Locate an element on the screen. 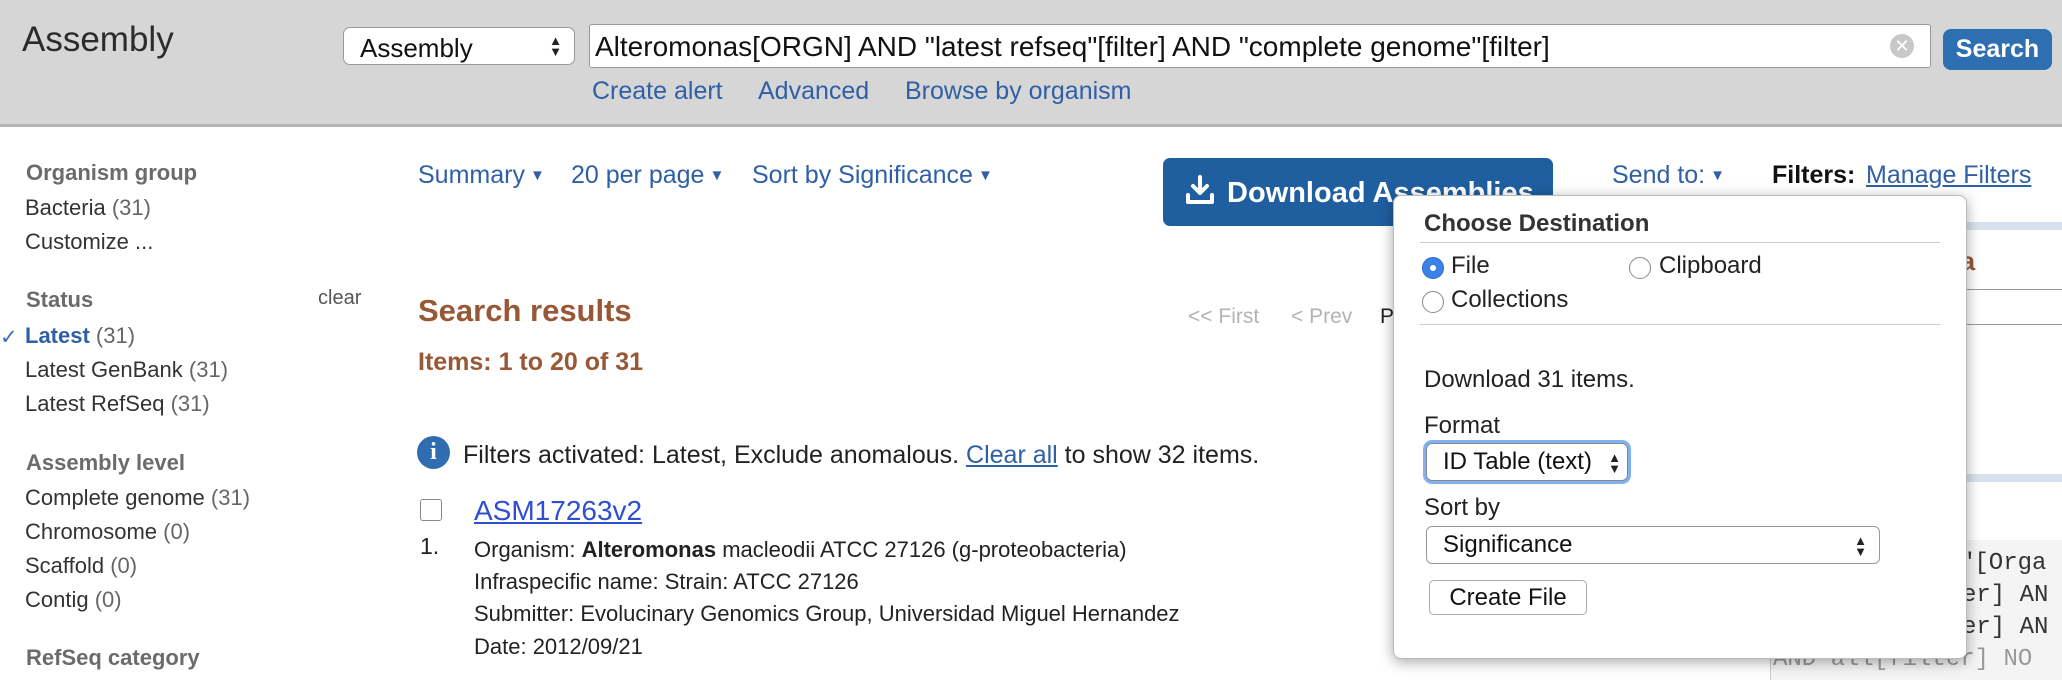 This screenshot has width=2062, height=680. refseq-category-heading: RefSeq category is located at coordinates (113, 657).